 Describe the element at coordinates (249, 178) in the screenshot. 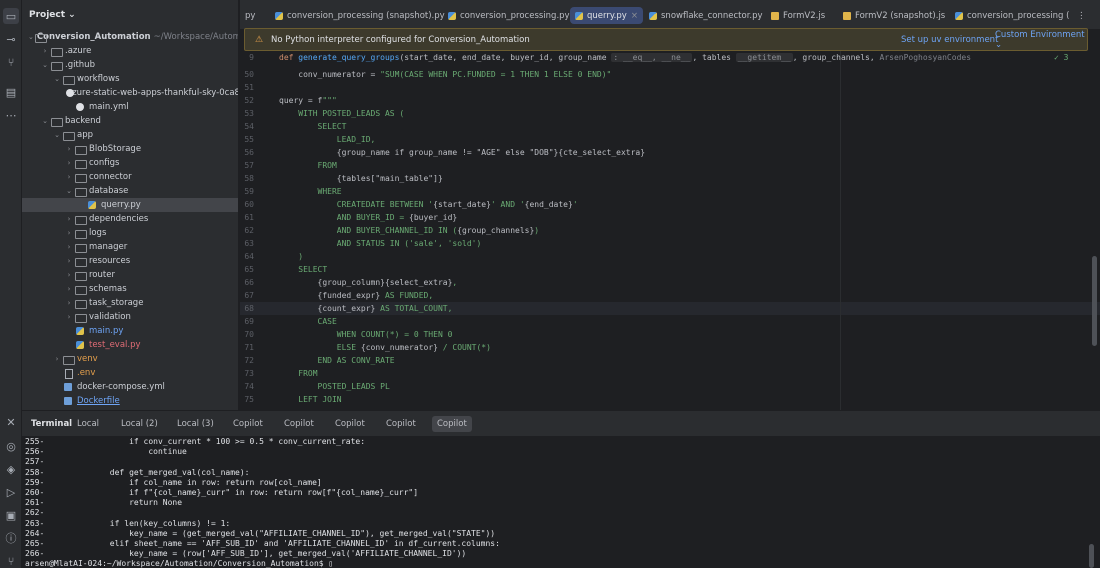

I see `line-number: 58` at that location.